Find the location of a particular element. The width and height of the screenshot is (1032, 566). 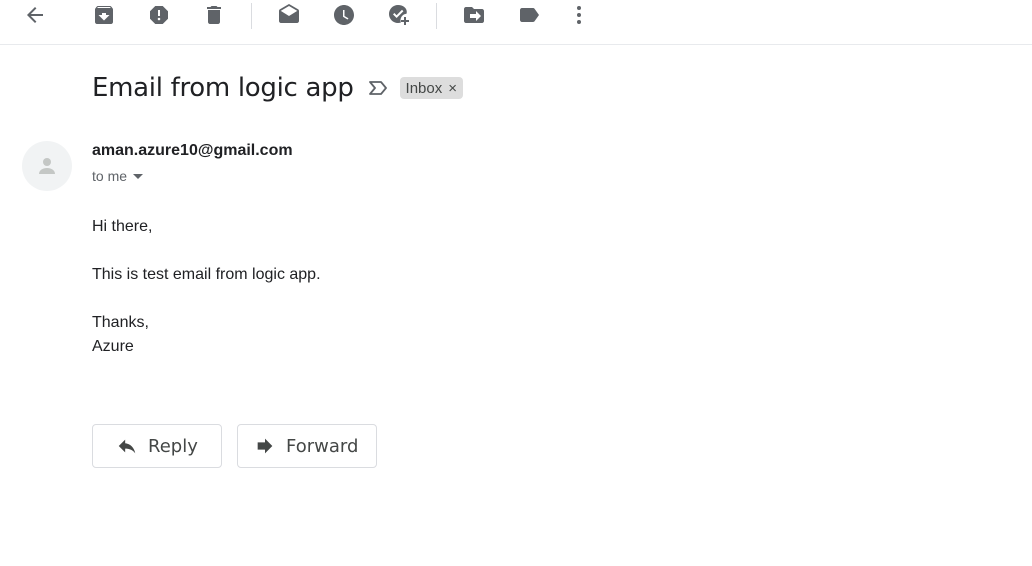

labels-icon is located at coordinates (529, 15).